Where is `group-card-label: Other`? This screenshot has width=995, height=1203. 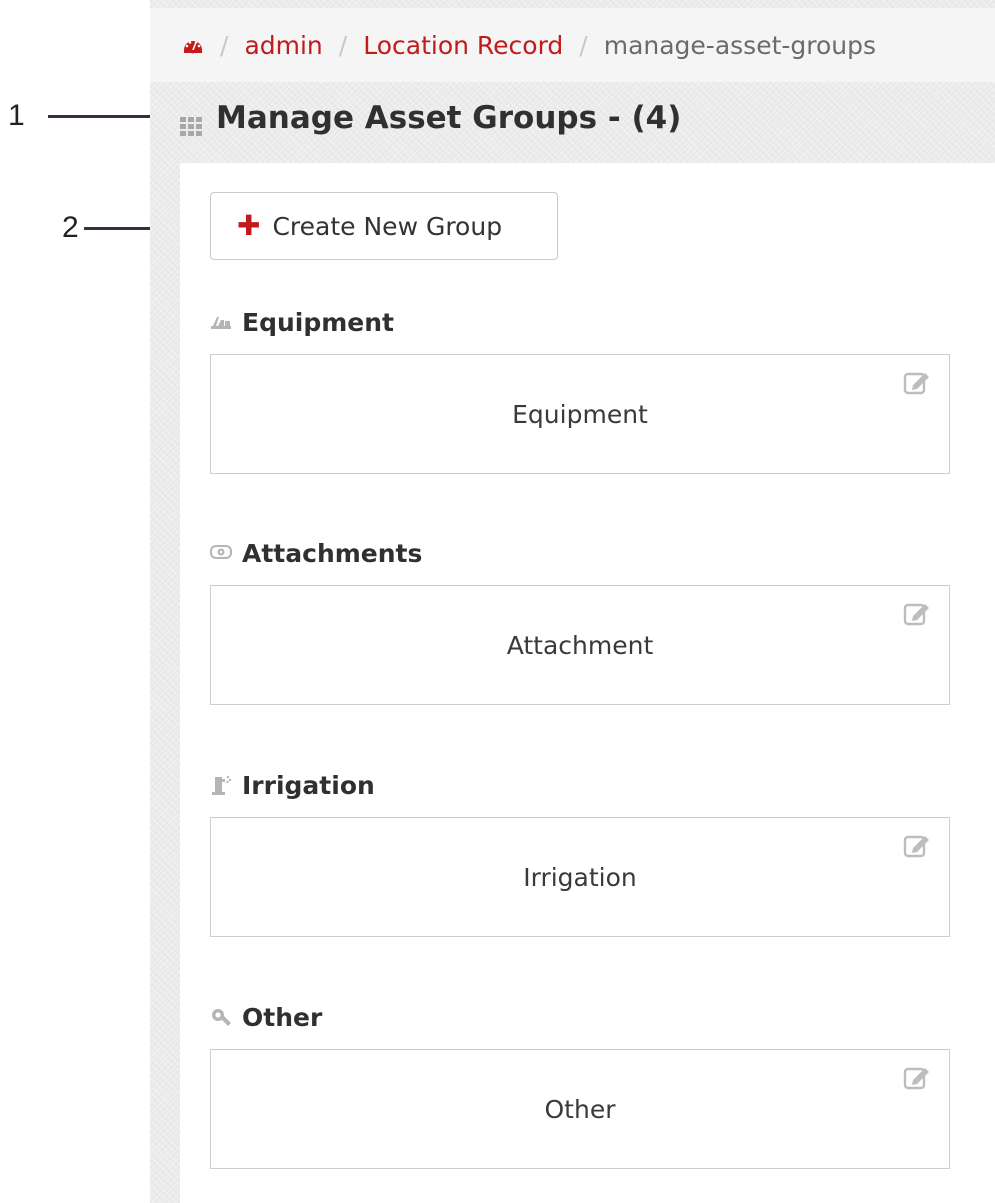 group-card-label: Other is located at coordinates (580, 1109).